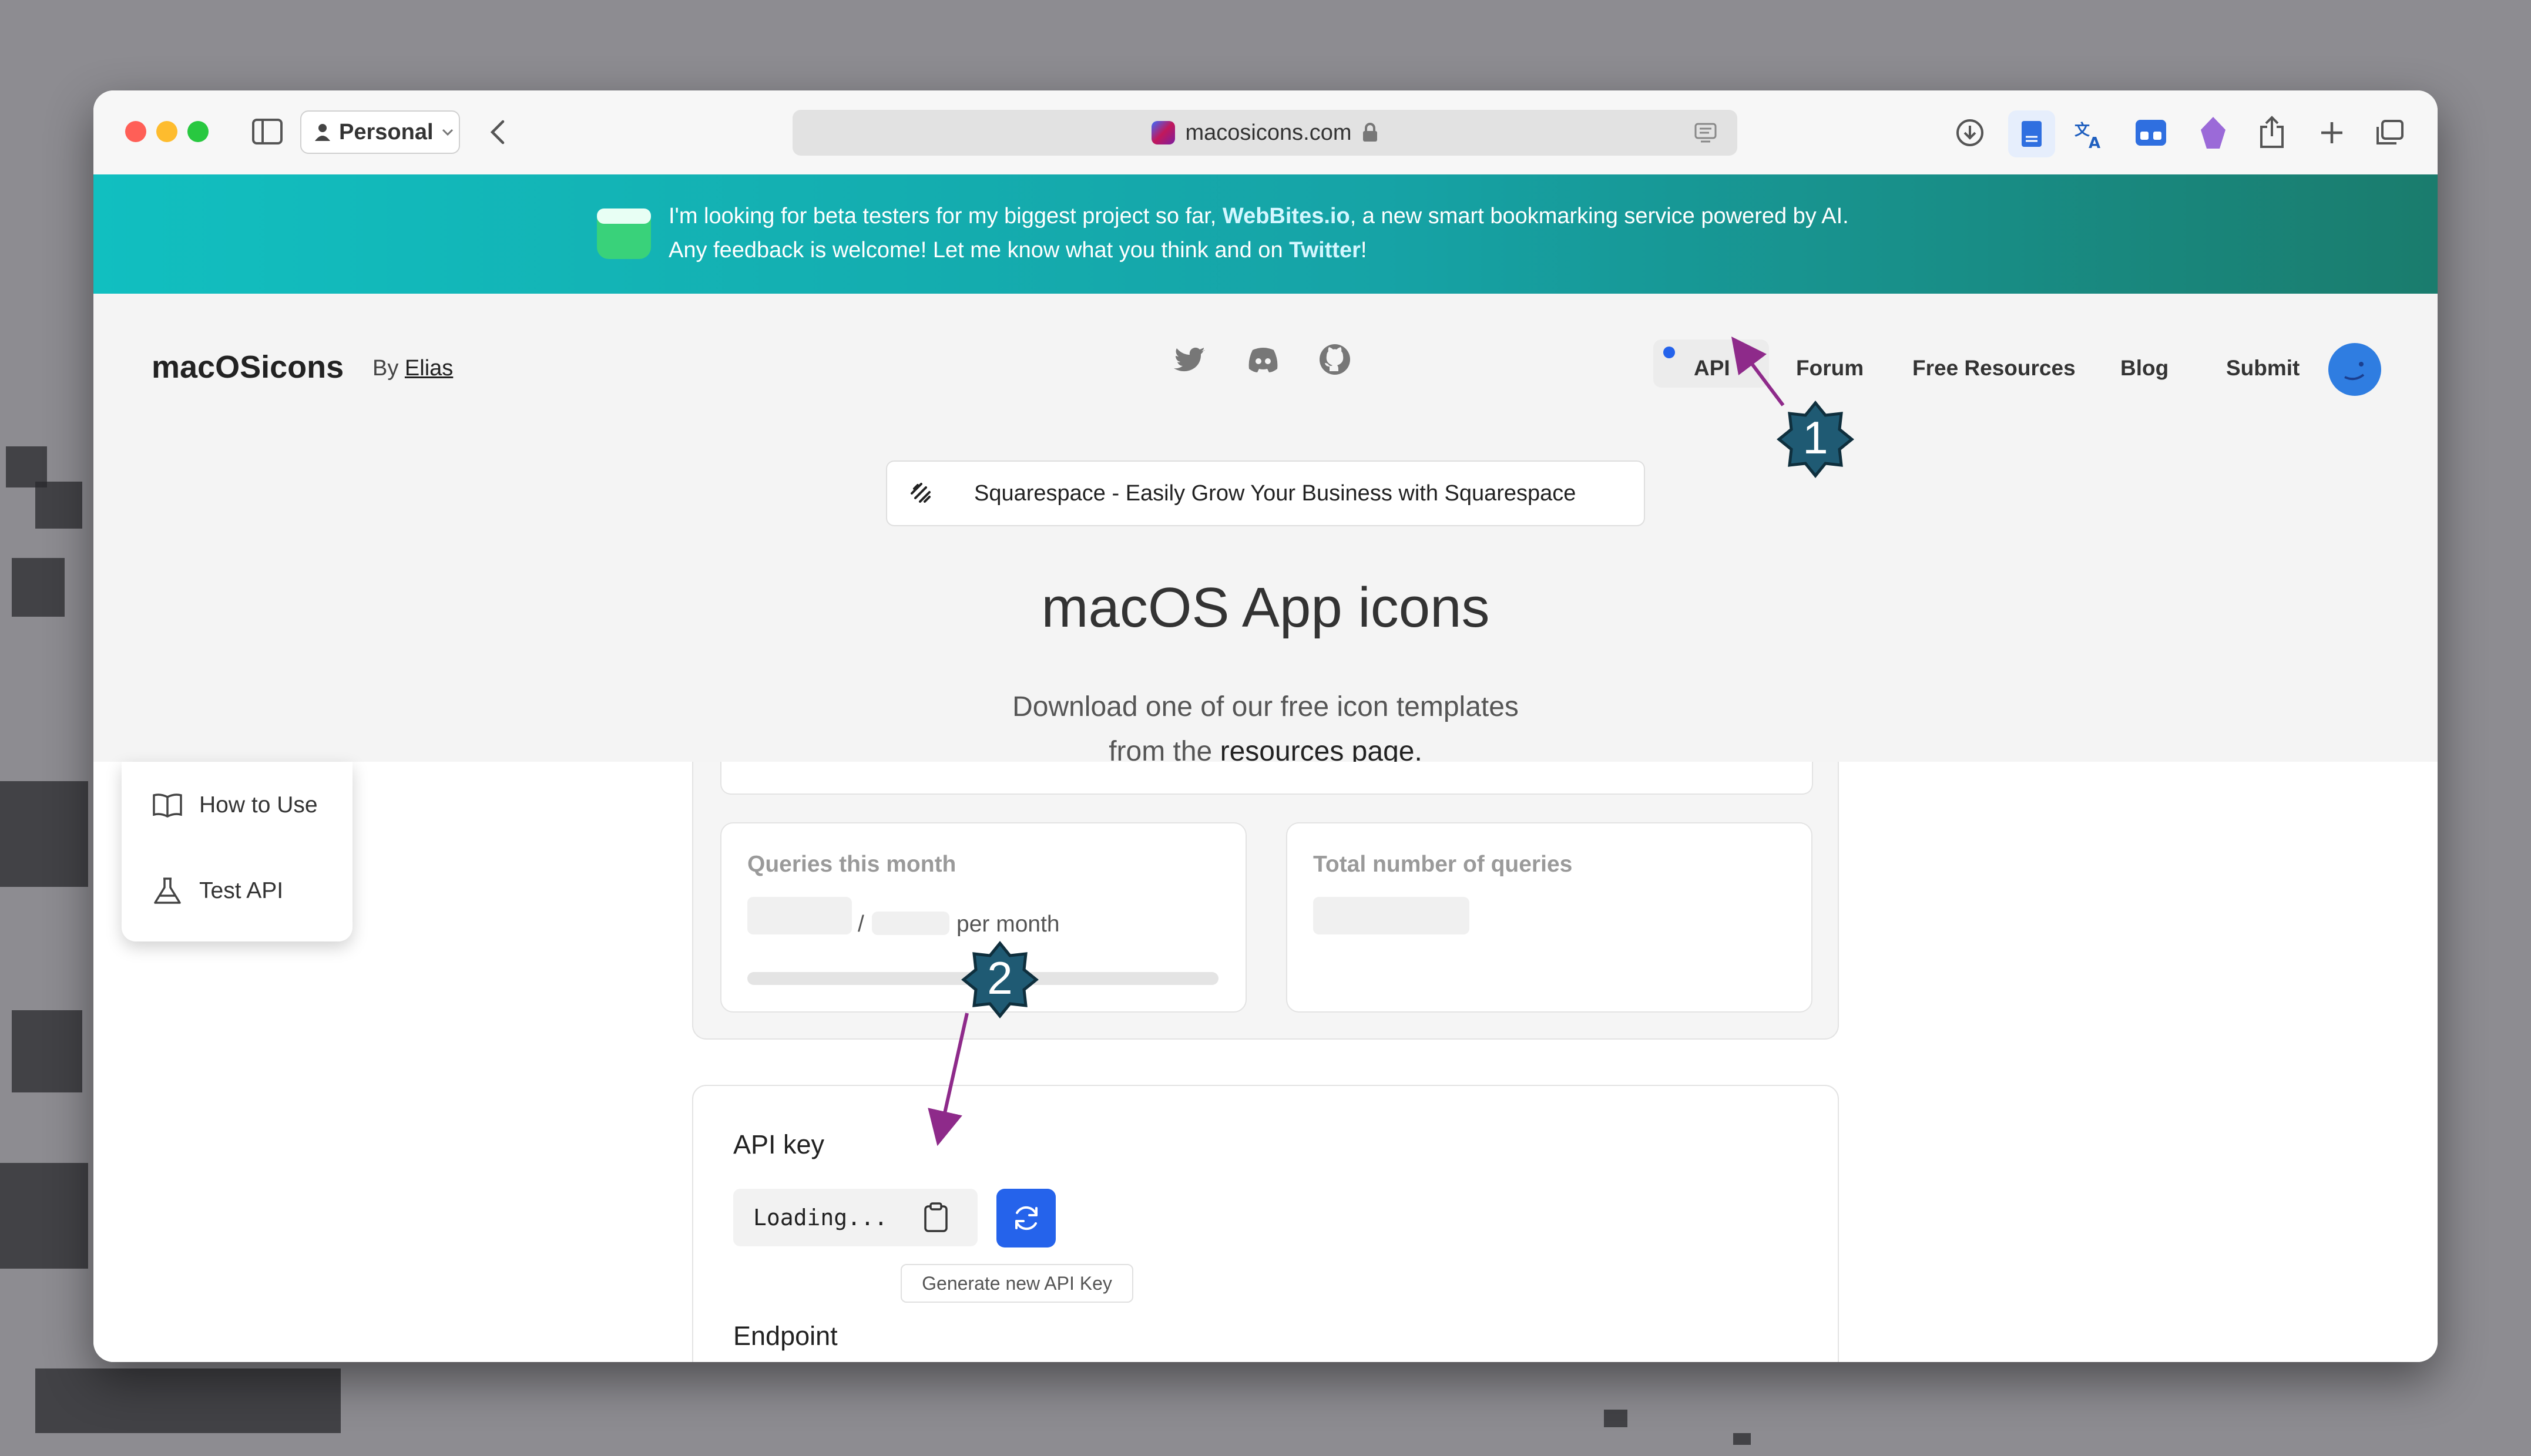 The image size is (2531, 1456). I want to click on profile-label: Personal, so click(386, 131).